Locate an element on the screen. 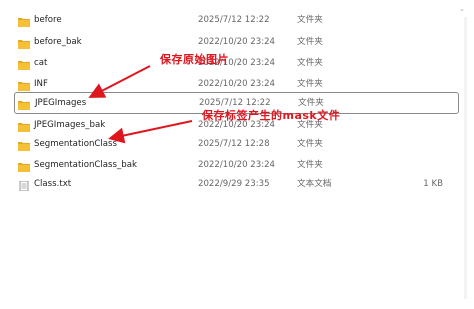  file-row: Class.txt 2022/9/29 23:35 文本文档 1 KB is located at coordinates (236, 184).